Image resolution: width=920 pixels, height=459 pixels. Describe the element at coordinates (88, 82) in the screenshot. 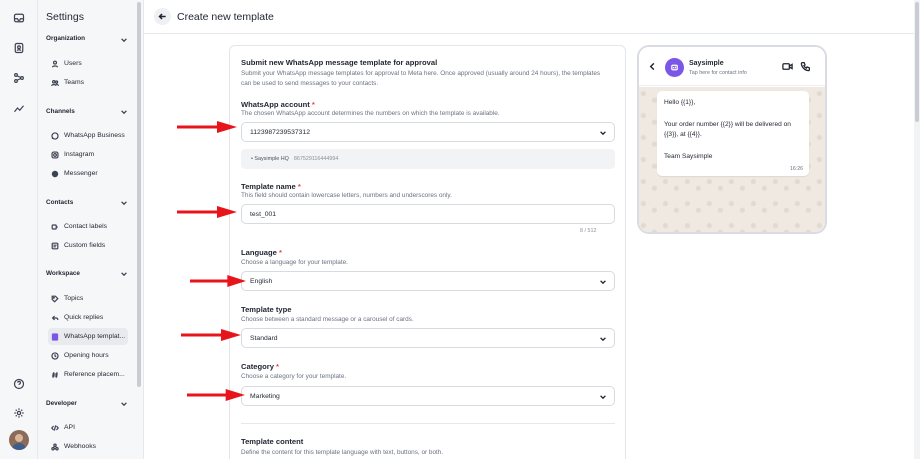

I see `sidebar-item-teams: Teams` at that location.